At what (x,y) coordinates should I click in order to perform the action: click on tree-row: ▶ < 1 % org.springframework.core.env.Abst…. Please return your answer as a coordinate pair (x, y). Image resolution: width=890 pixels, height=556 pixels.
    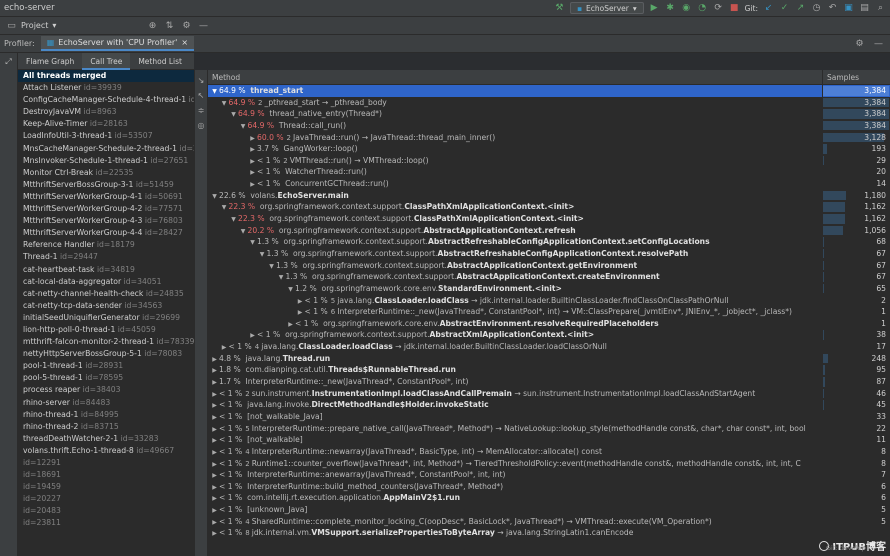
    Looking at the image, I should click on (549, 323).